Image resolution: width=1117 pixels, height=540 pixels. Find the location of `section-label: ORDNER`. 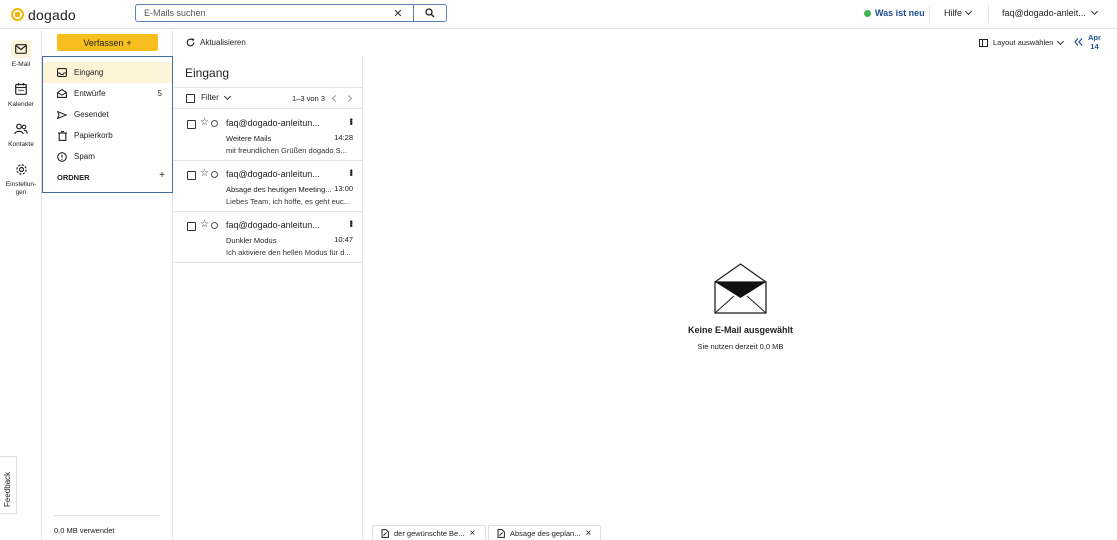

section-label: ORDNER is located at coordinates (73, 177).